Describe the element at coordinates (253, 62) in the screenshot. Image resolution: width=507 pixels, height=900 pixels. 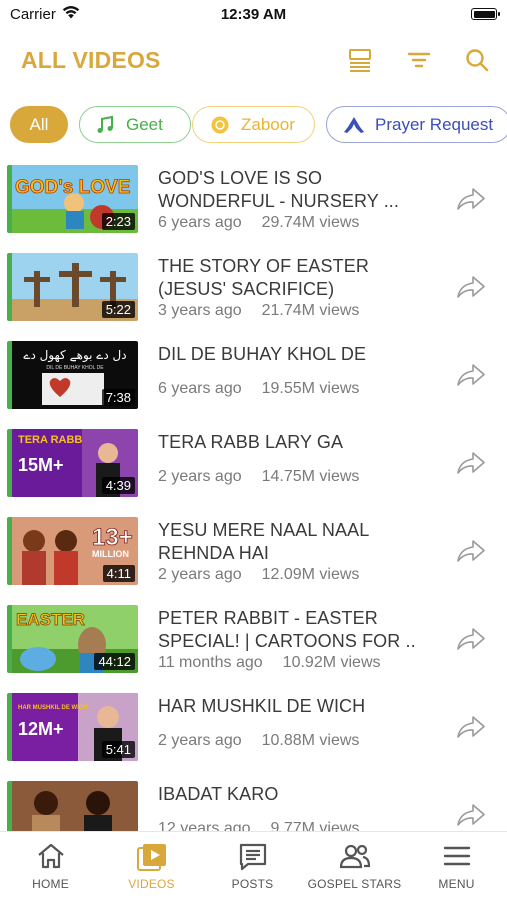
I see `app-header: ALL VIDEOS` at that location.